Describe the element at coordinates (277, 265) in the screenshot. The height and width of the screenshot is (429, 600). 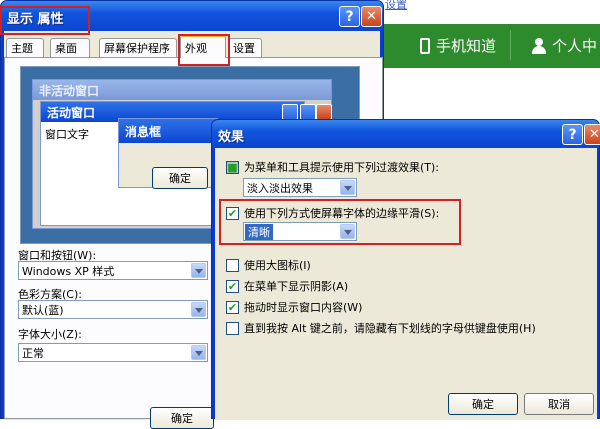
I see `option-label: 使用大图标(I)` at that location.